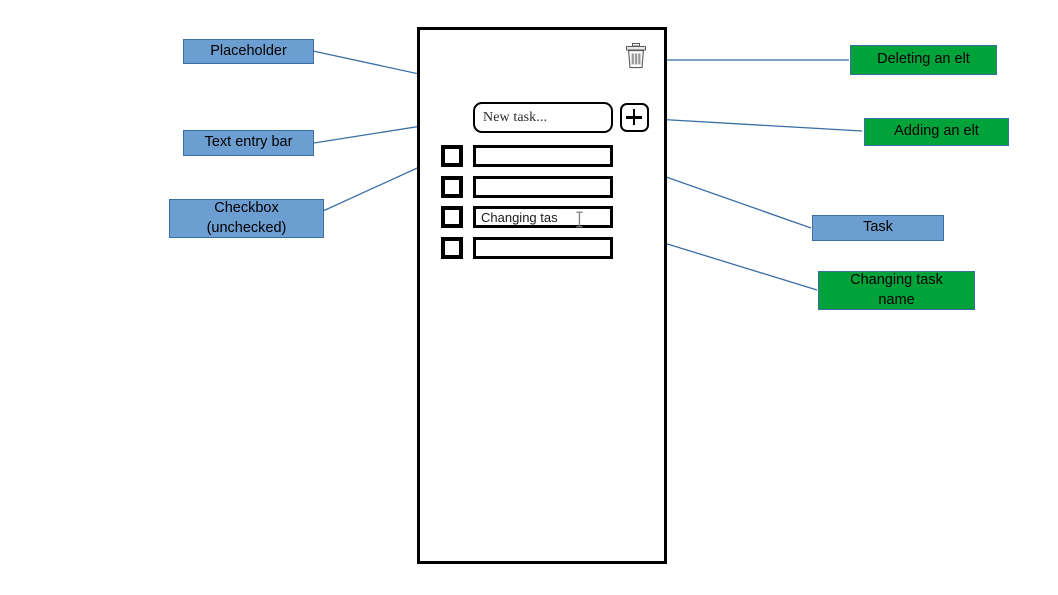  I want to click on annotation-text-entry-bar: Text entry bar, so click(248, 143).